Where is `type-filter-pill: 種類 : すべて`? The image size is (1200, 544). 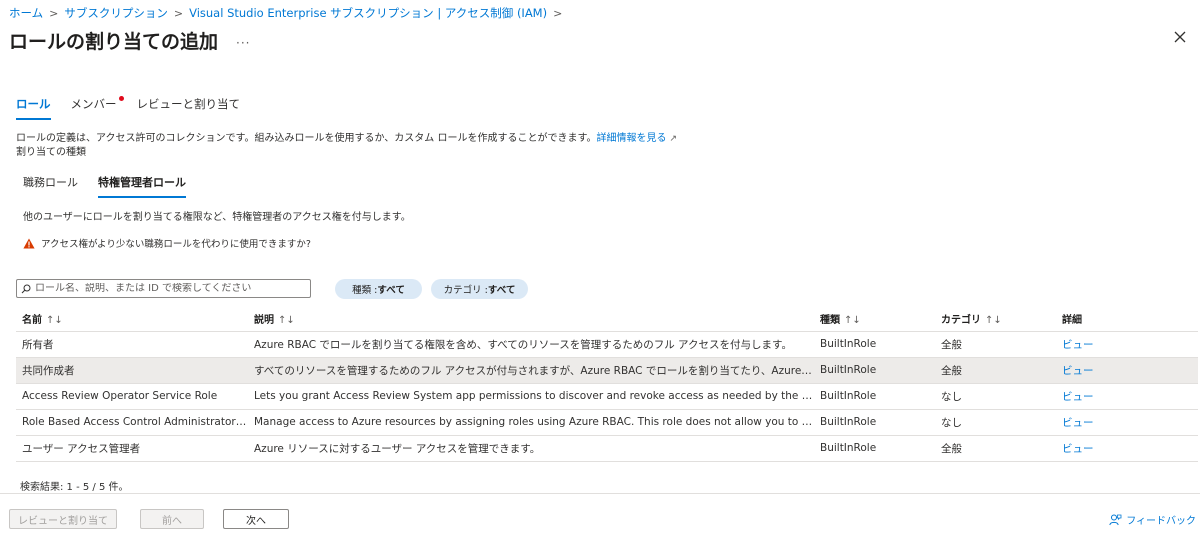
type-filter-pill: 種類 : すべて is located at coordinates (378, 289).